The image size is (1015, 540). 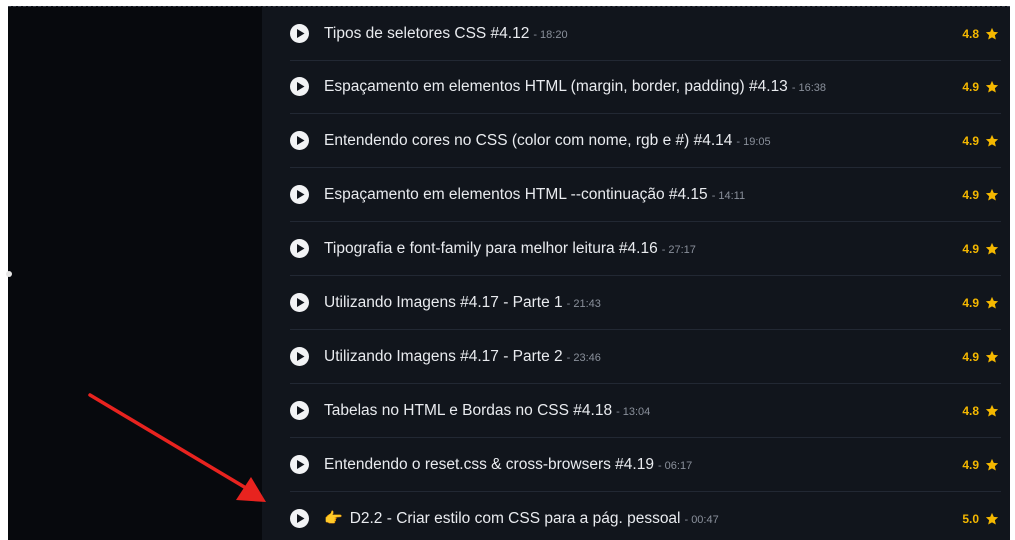 What do you see at coordinates (705, 520) in the screenshot?
I see `lesson-duration: 00:47` at bounding box center [705, 520].